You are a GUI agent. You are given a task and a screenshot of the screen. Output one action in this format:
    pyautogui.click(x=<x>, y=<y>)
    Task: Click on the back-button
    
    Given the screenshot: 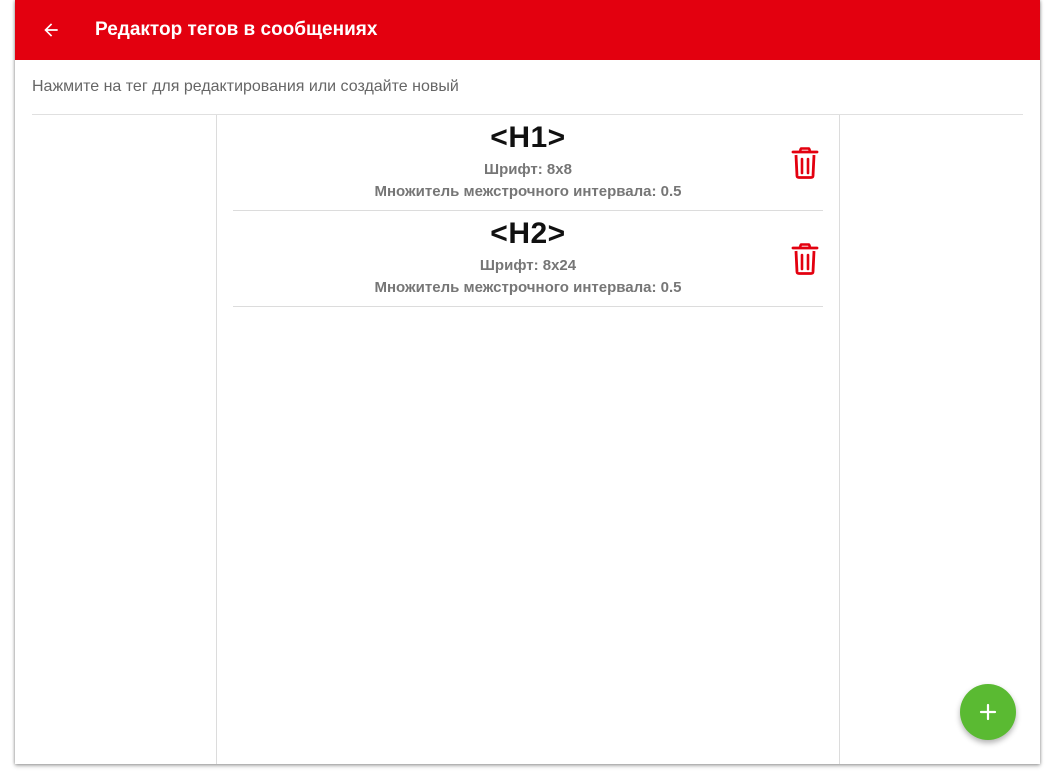 What is the action you would take?
    pyautogui.click(x=51, y=30)
    